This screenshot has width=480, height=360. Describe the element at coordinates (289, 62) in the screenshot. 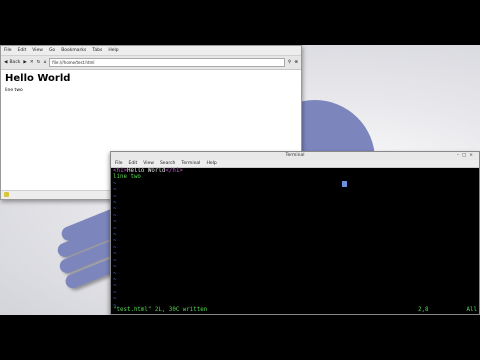

I see `search-icon: ⚲` at that location.